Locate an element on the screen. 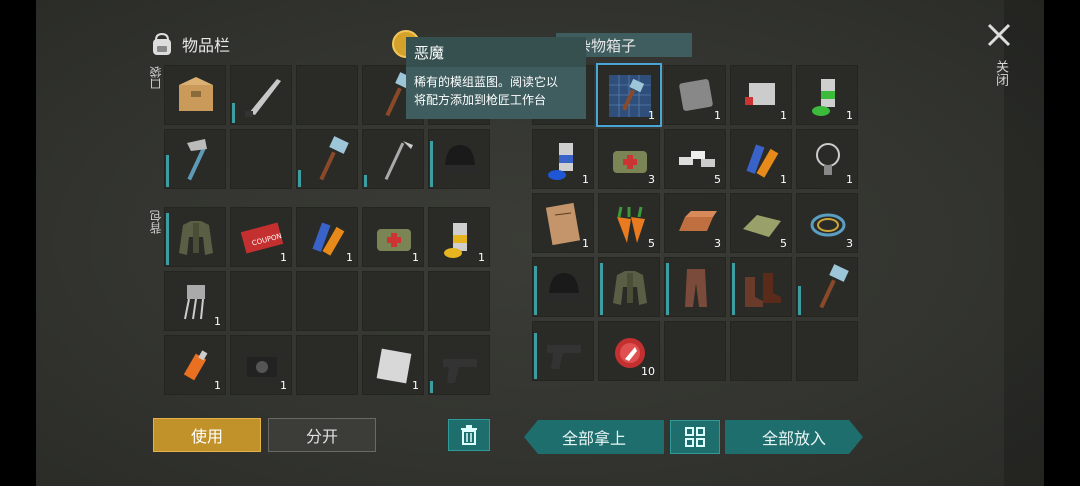 This screenshot has width=1080, height=486. use-button: 使用 is located at coordinates (207, 435).